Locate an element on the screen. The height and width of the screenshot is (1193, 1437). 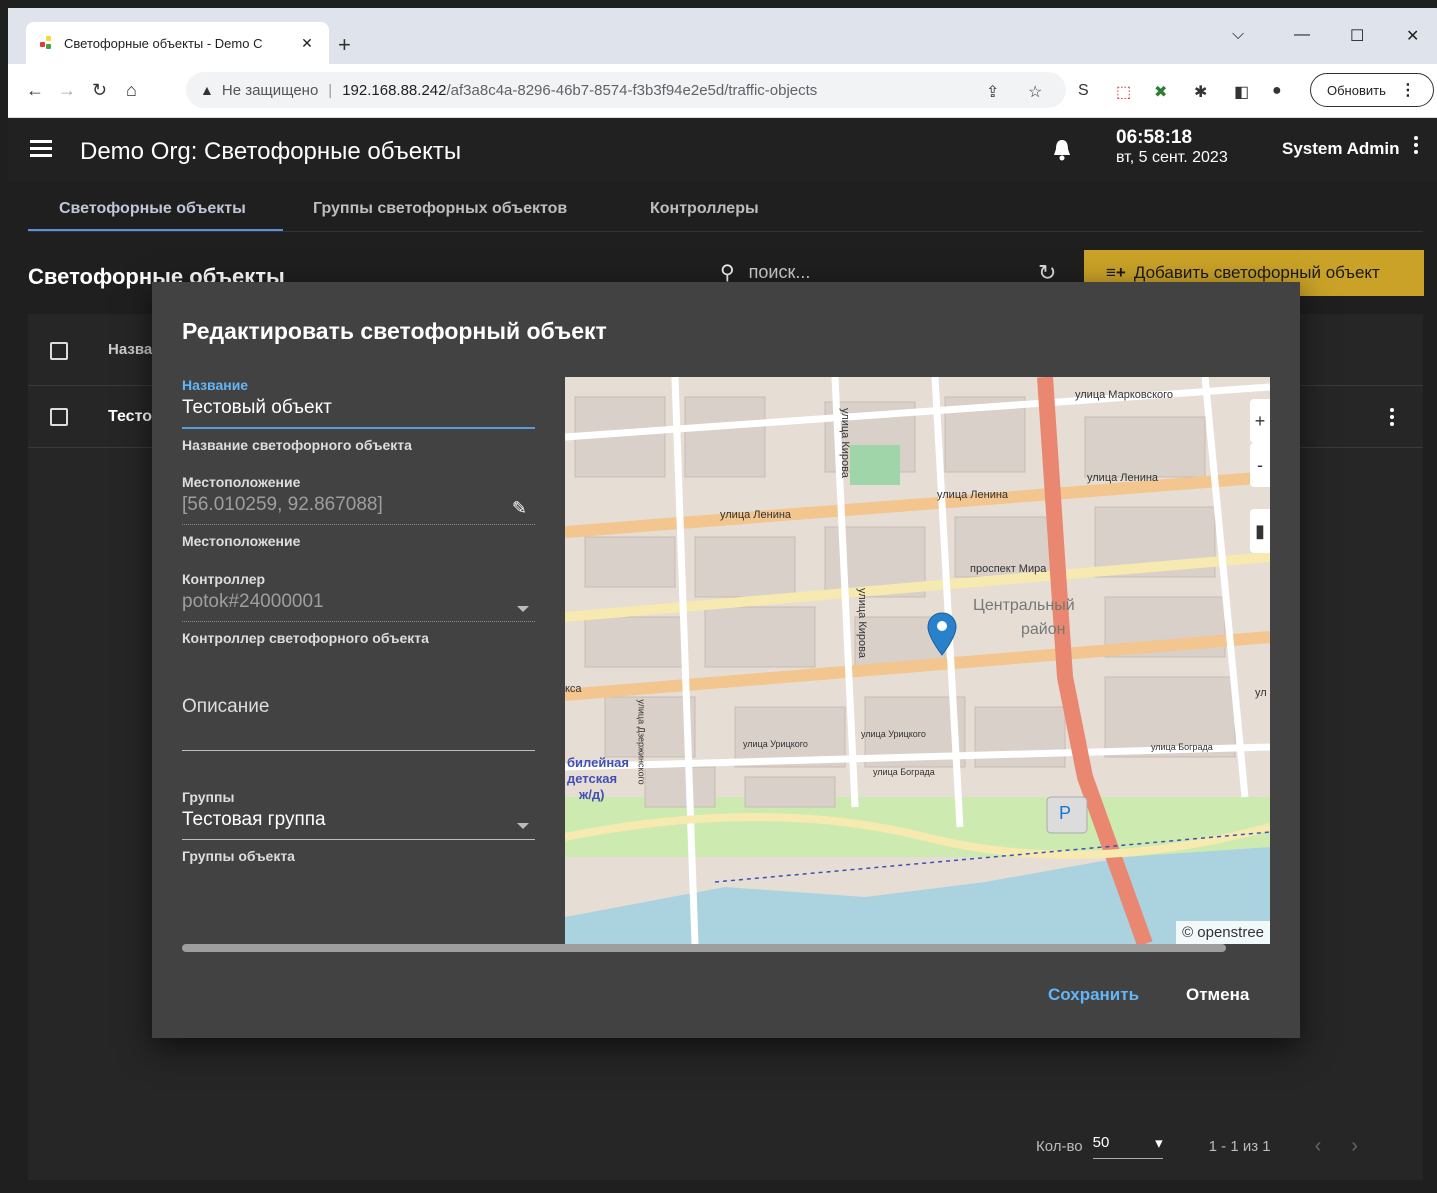
parking-icon: P is located at coordinates (1065, 813).